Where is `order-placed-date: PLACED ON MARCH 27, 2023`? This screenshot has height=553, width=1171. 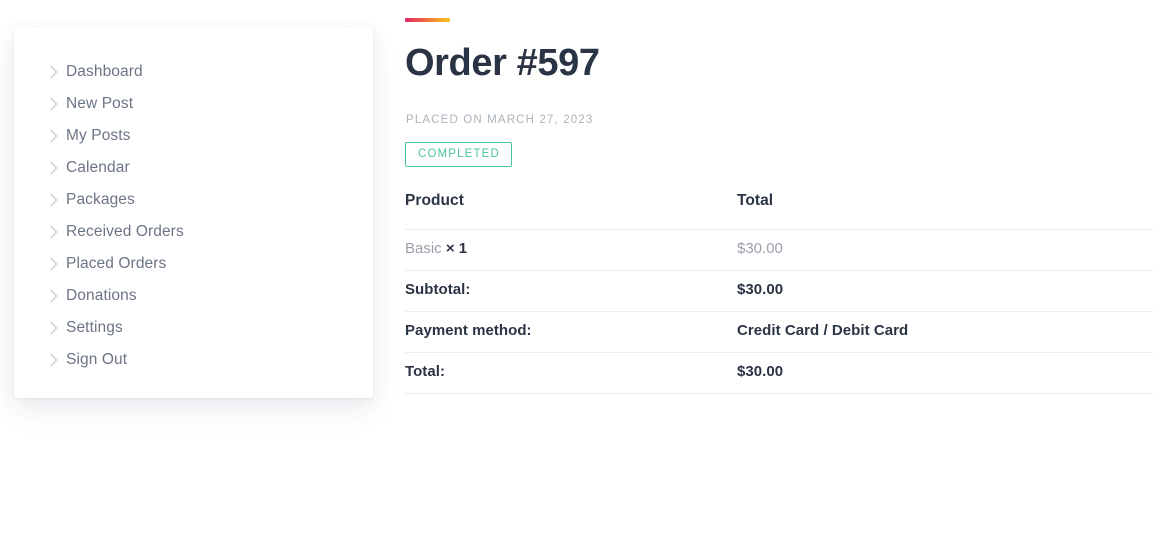
order-placed-date: PLACED ON MARCH 27, 2023 is located at coordinates (500, 120).